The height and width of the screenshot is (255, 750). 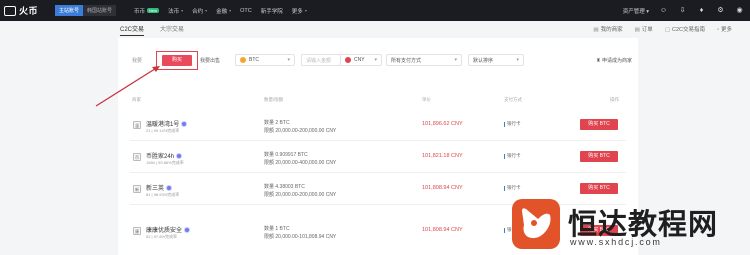 What do you see at coordinates (616, 242) in the screenshot?
I see `watermark-url: www.sxhdcj.com` at bounding box center [616, 242].